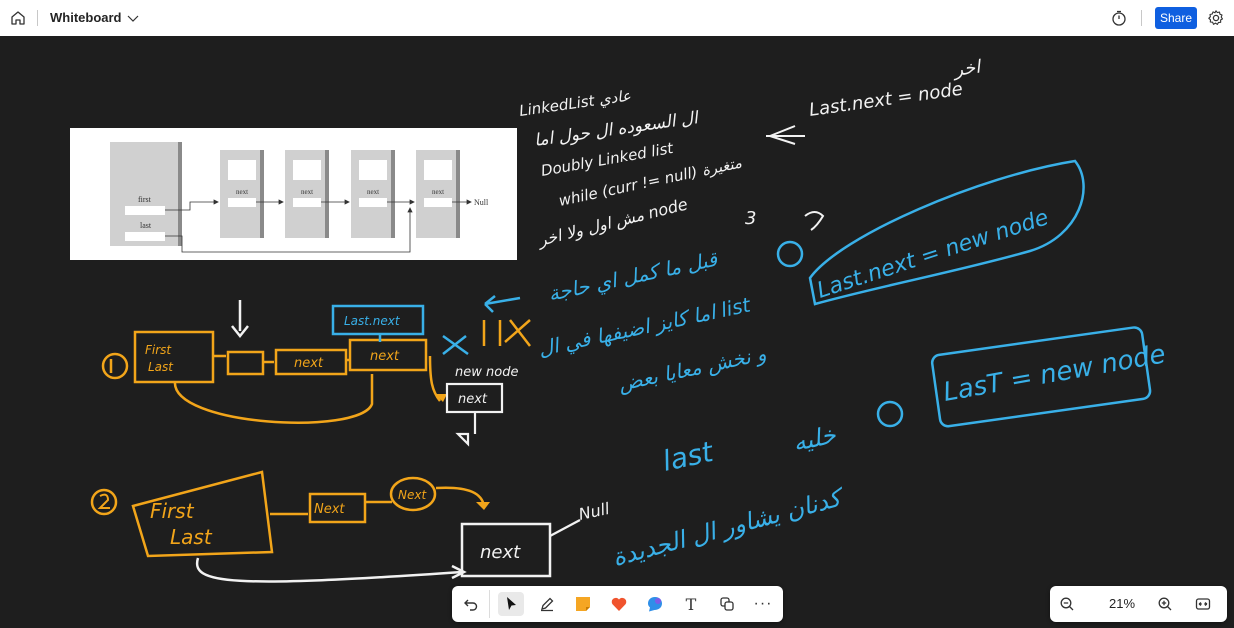 The width and height of the screenshot is (1234, 628). Describe the element at coordinates (86, 17) in the screenshot. I see `whiteboard-title: Whiteboard` at that location.